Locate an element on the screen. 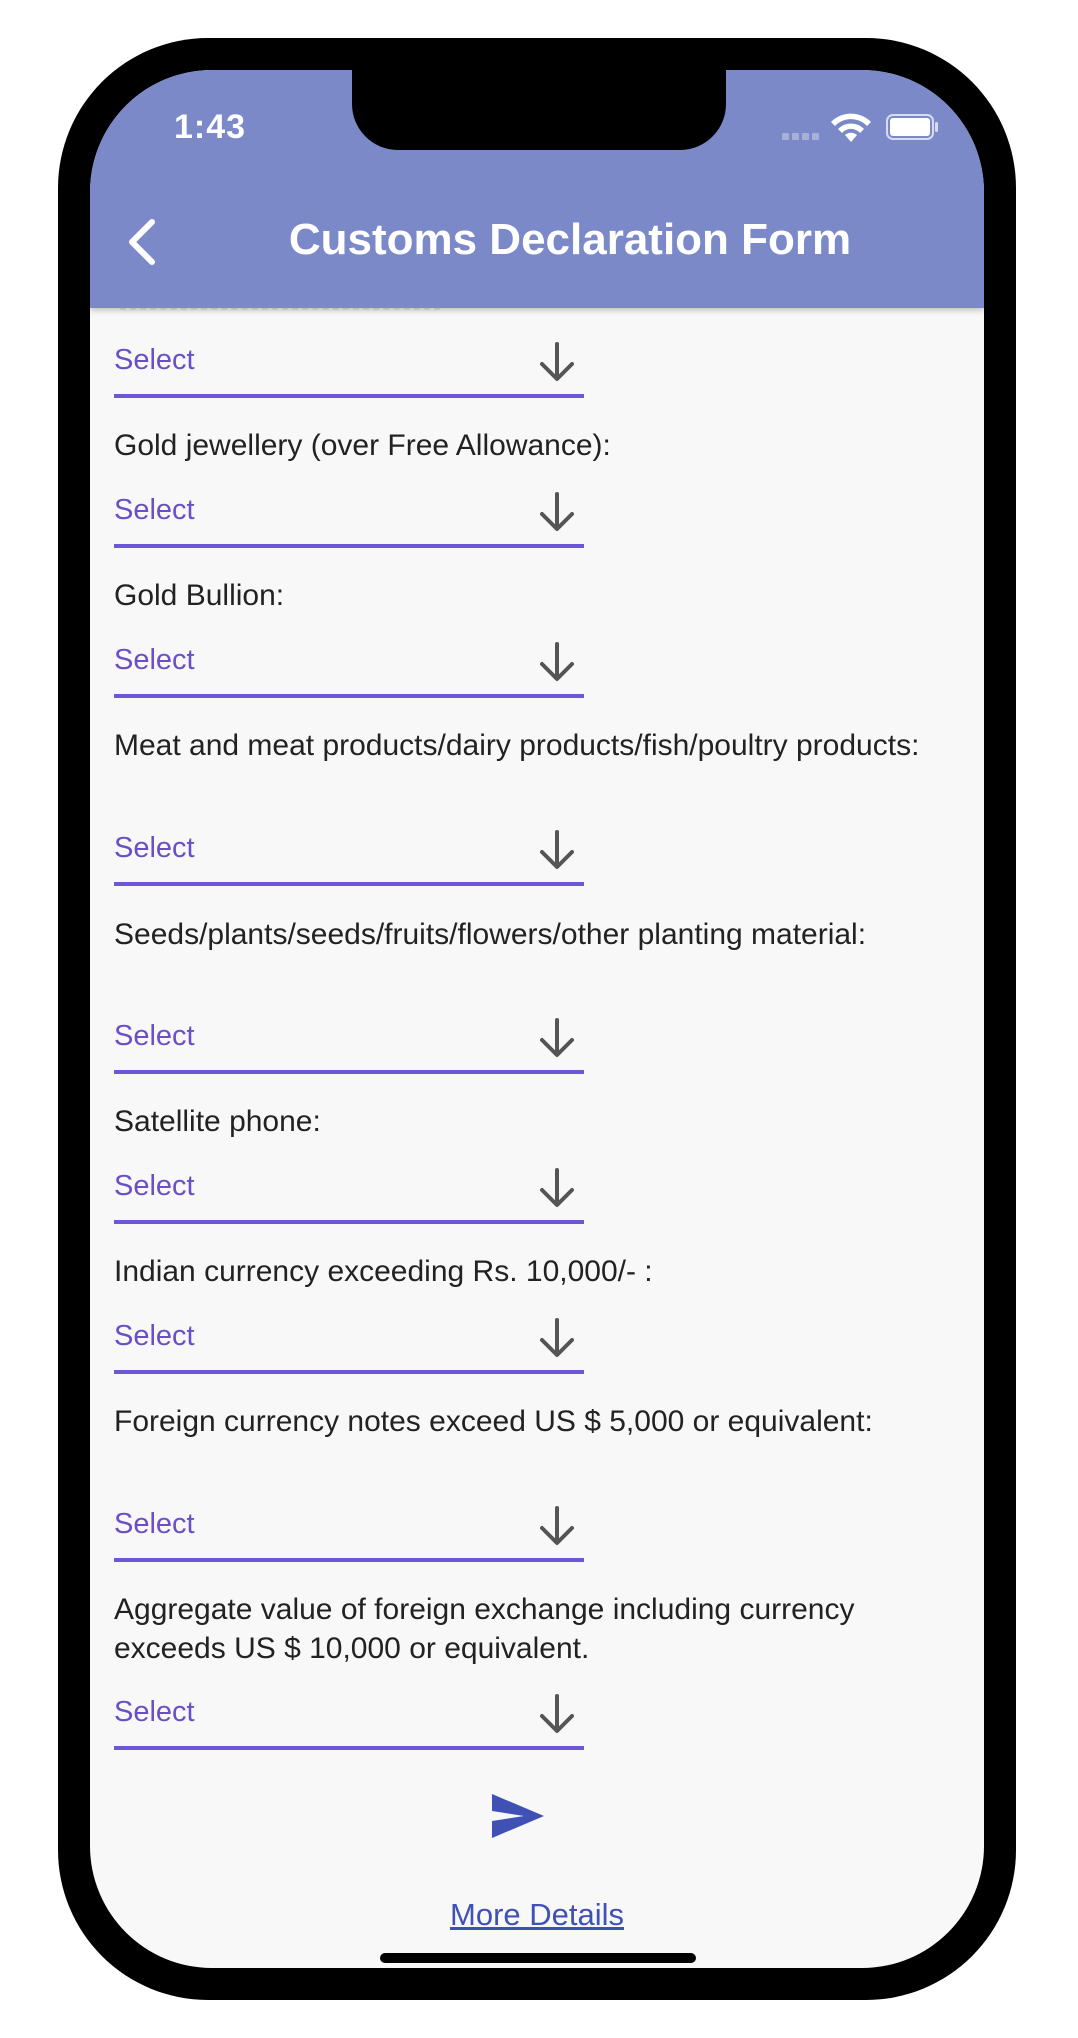 The height and width of the screenshot is (2038, 1078). question-label: Indian currency exceeding Rs. 10,000/- : is located at coordinates (383, 1271).